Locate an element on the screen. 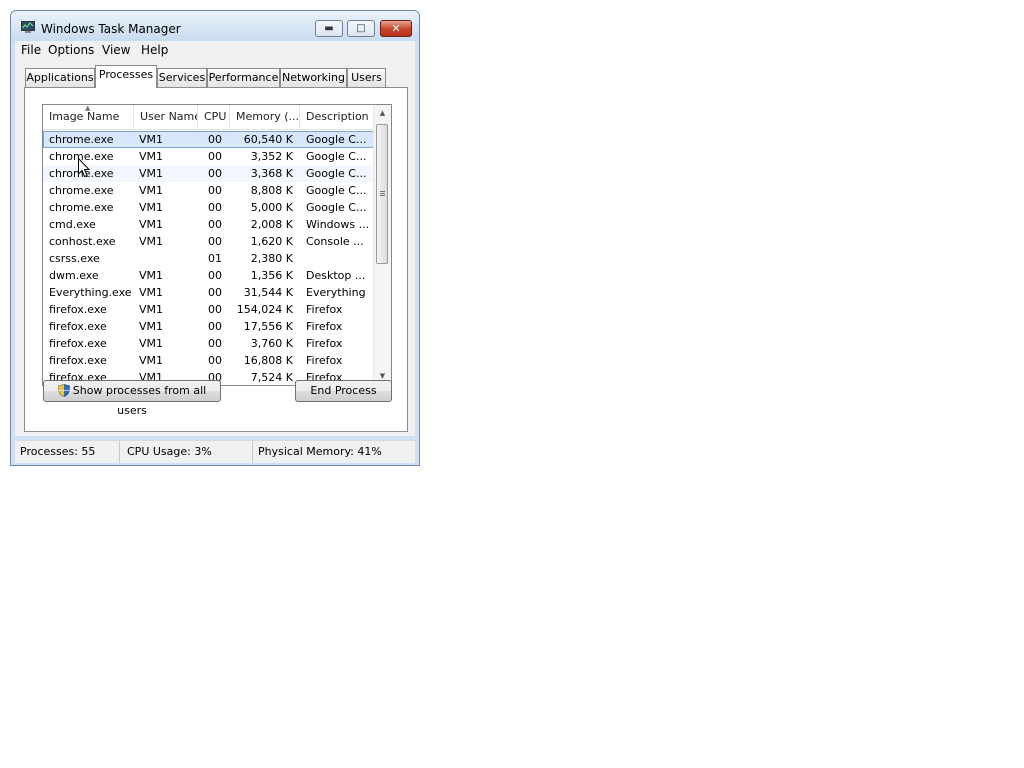 The height and width of the screenshot is (768, 1024). table-row: firefox.exe VM1 00 3,760 K Firefox is located at coordinates (208, 343).